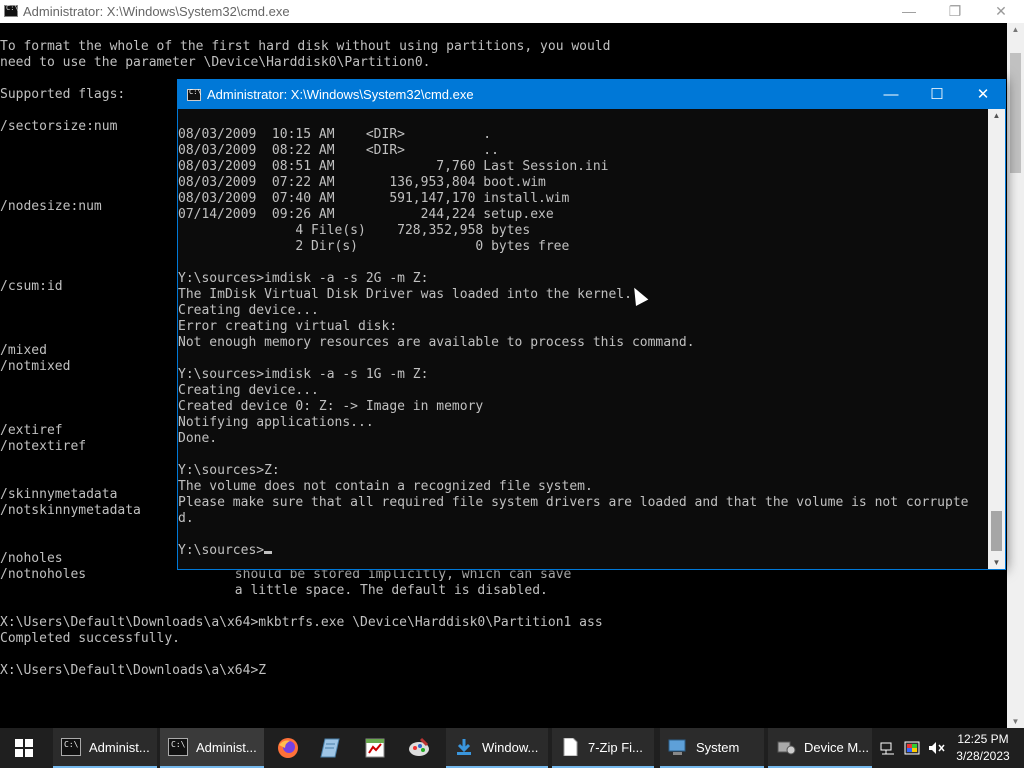  Describe the element at coordinates (937, 94) in the screenshot. I see `maximize-button: ☐` at that location.